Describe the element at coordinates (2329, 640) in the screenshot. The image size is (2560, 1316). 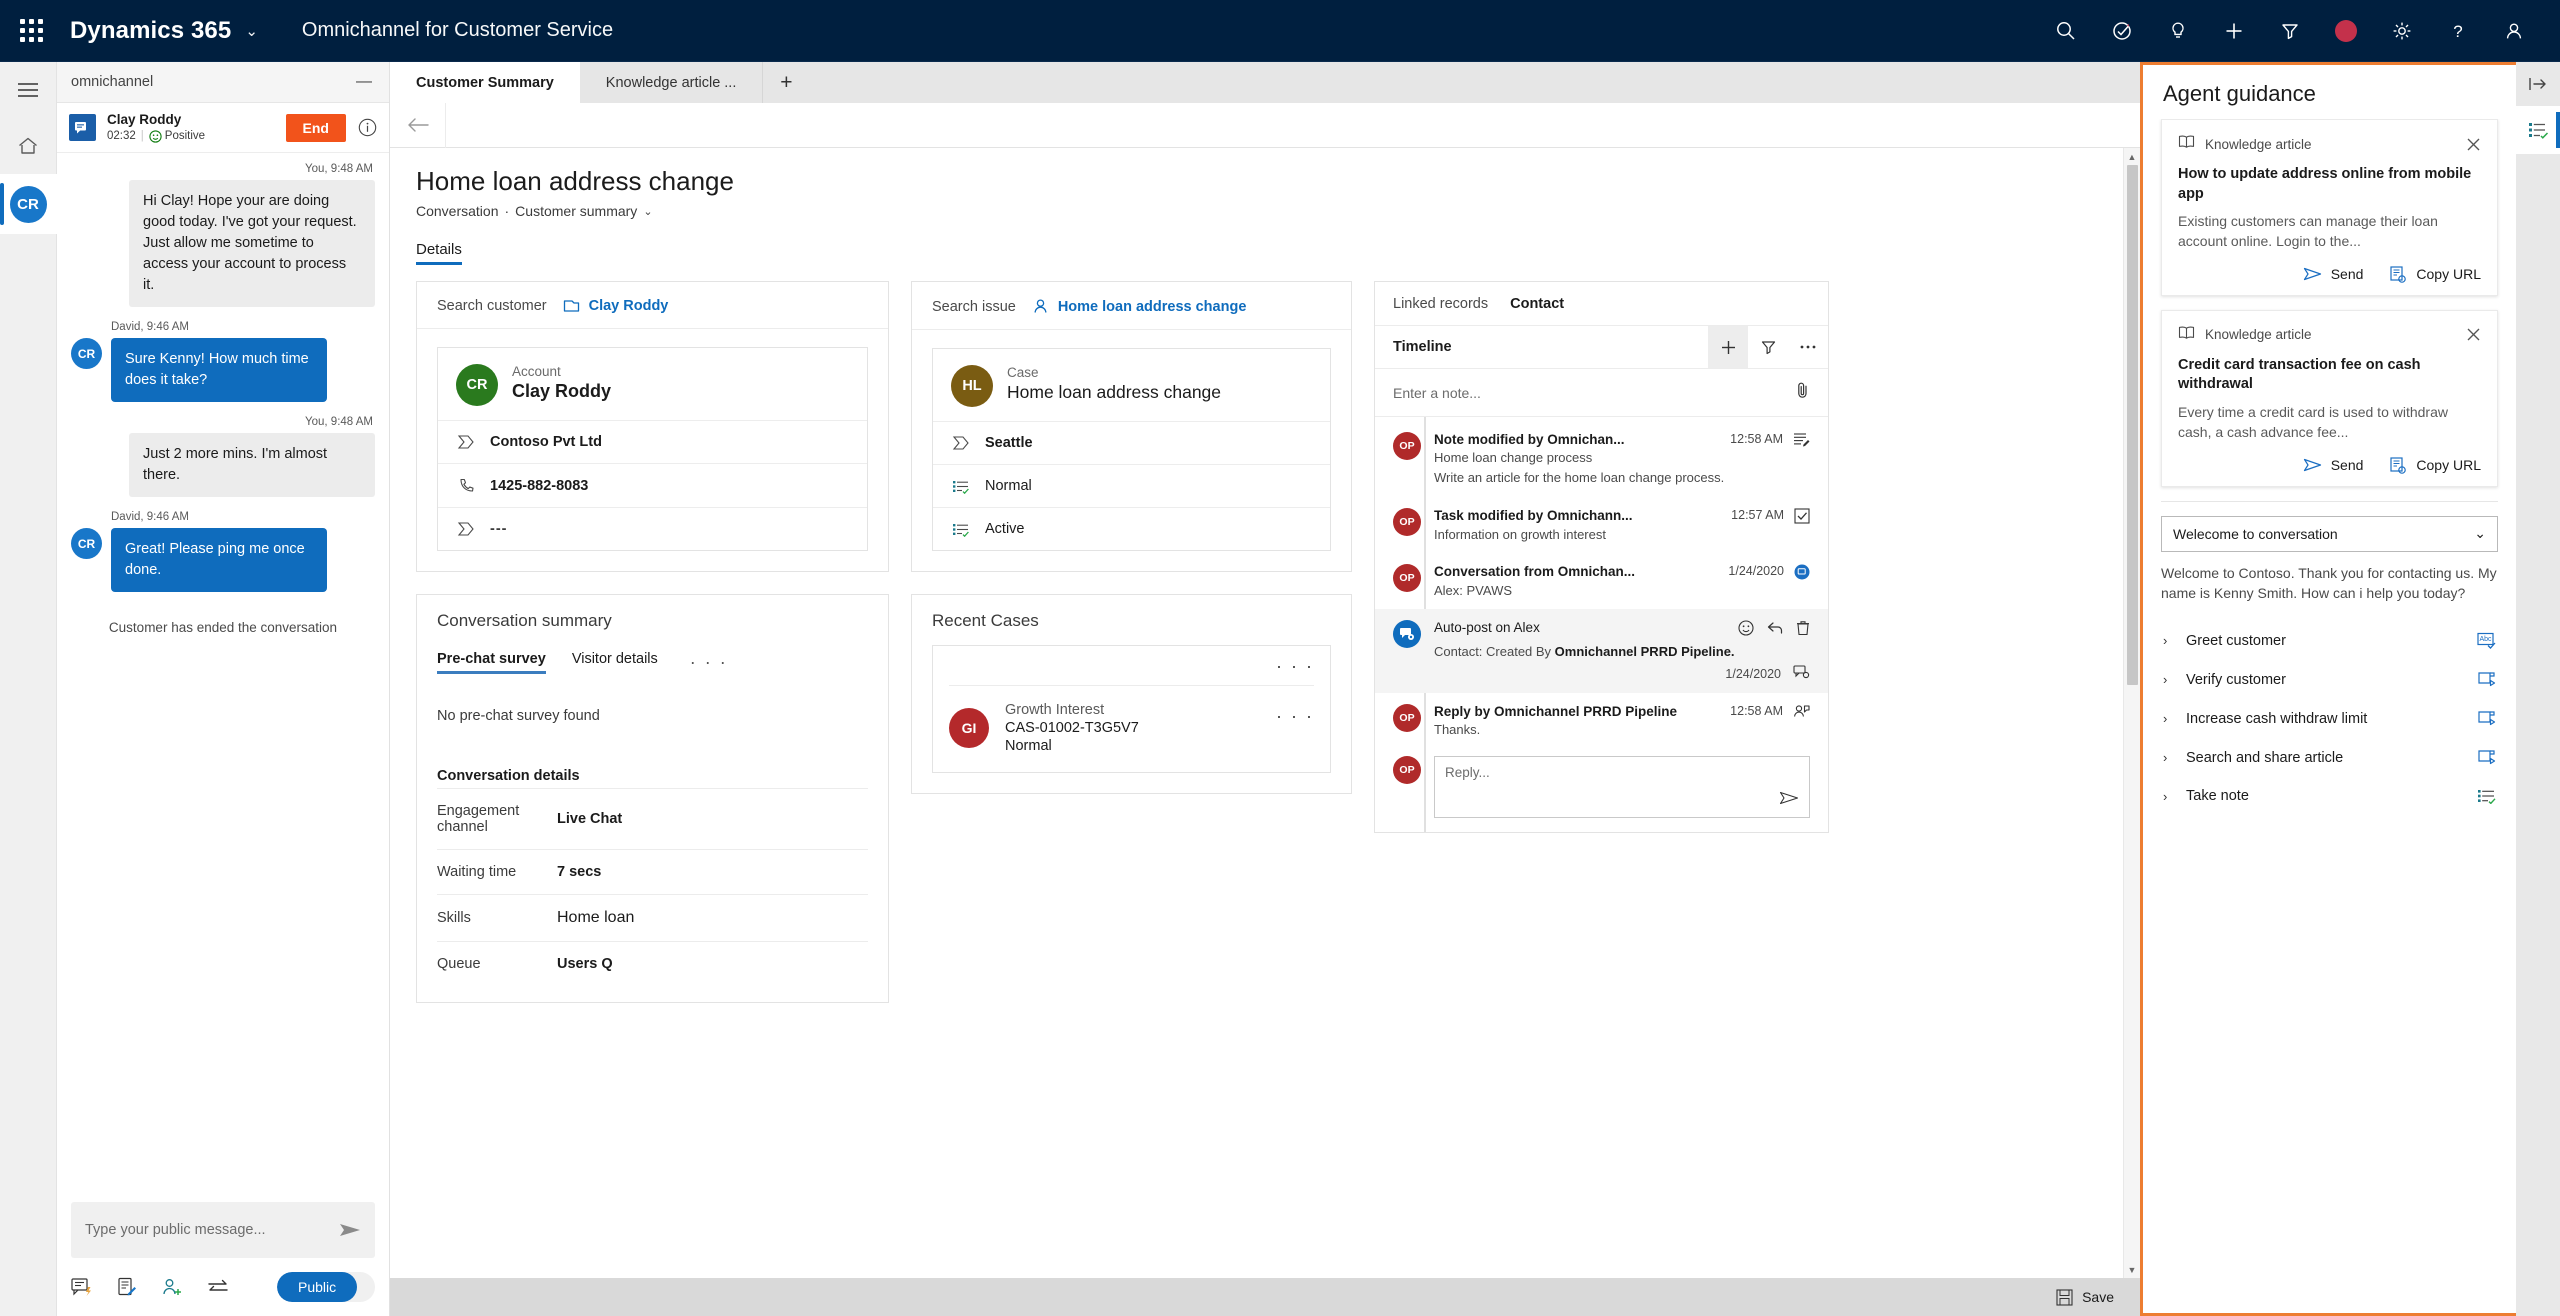
I see `script-step-greet-customer: › Greet customer Abc` at that location.